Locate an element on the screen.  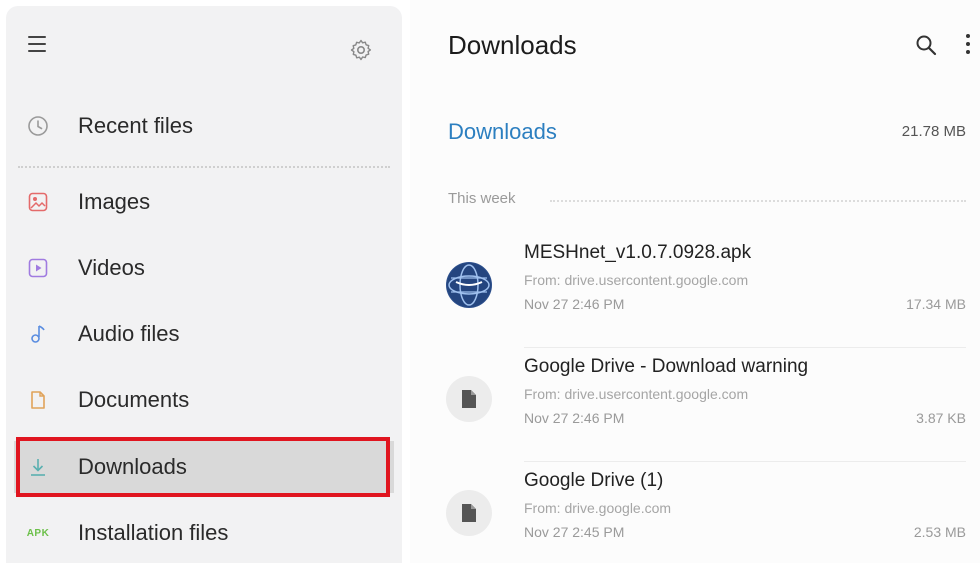
drawer-header is located at coordinates (204, 46).